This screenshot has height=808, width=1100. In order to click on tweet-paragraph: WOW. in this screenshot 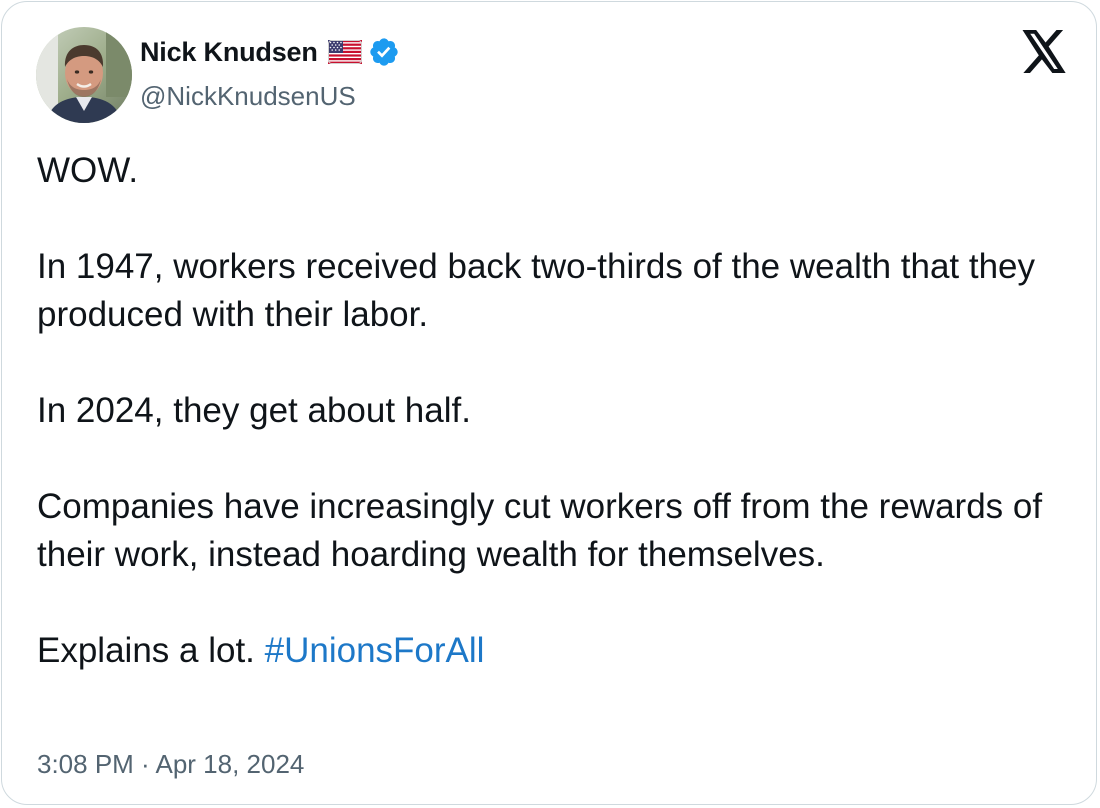, I will do `click(88, 170)`.